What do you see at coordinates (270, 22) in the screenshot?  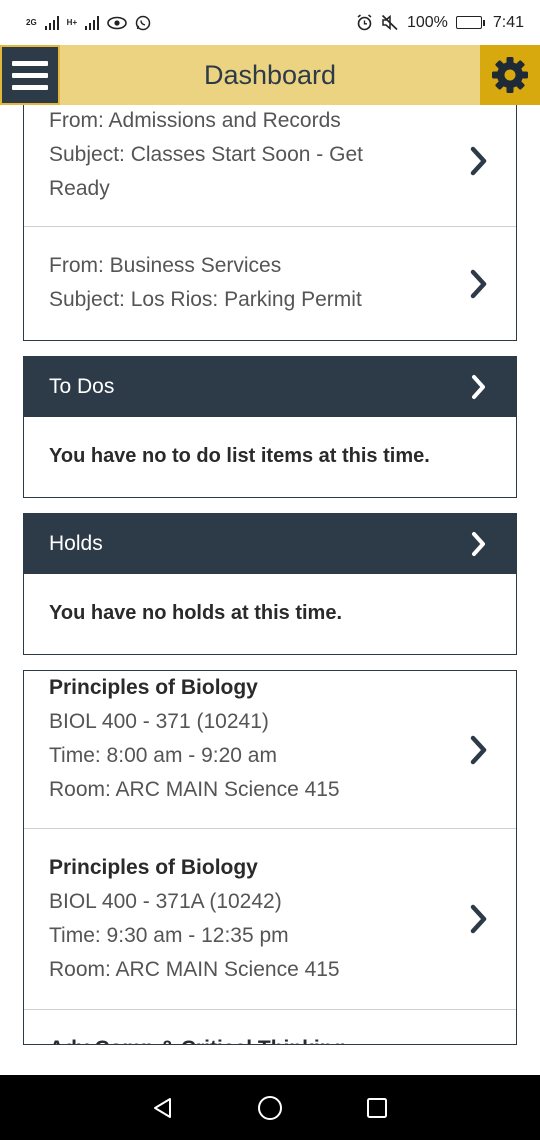 I see `status-bar: 2G H+ 100% 7:41` at bounding box center [270, 22].